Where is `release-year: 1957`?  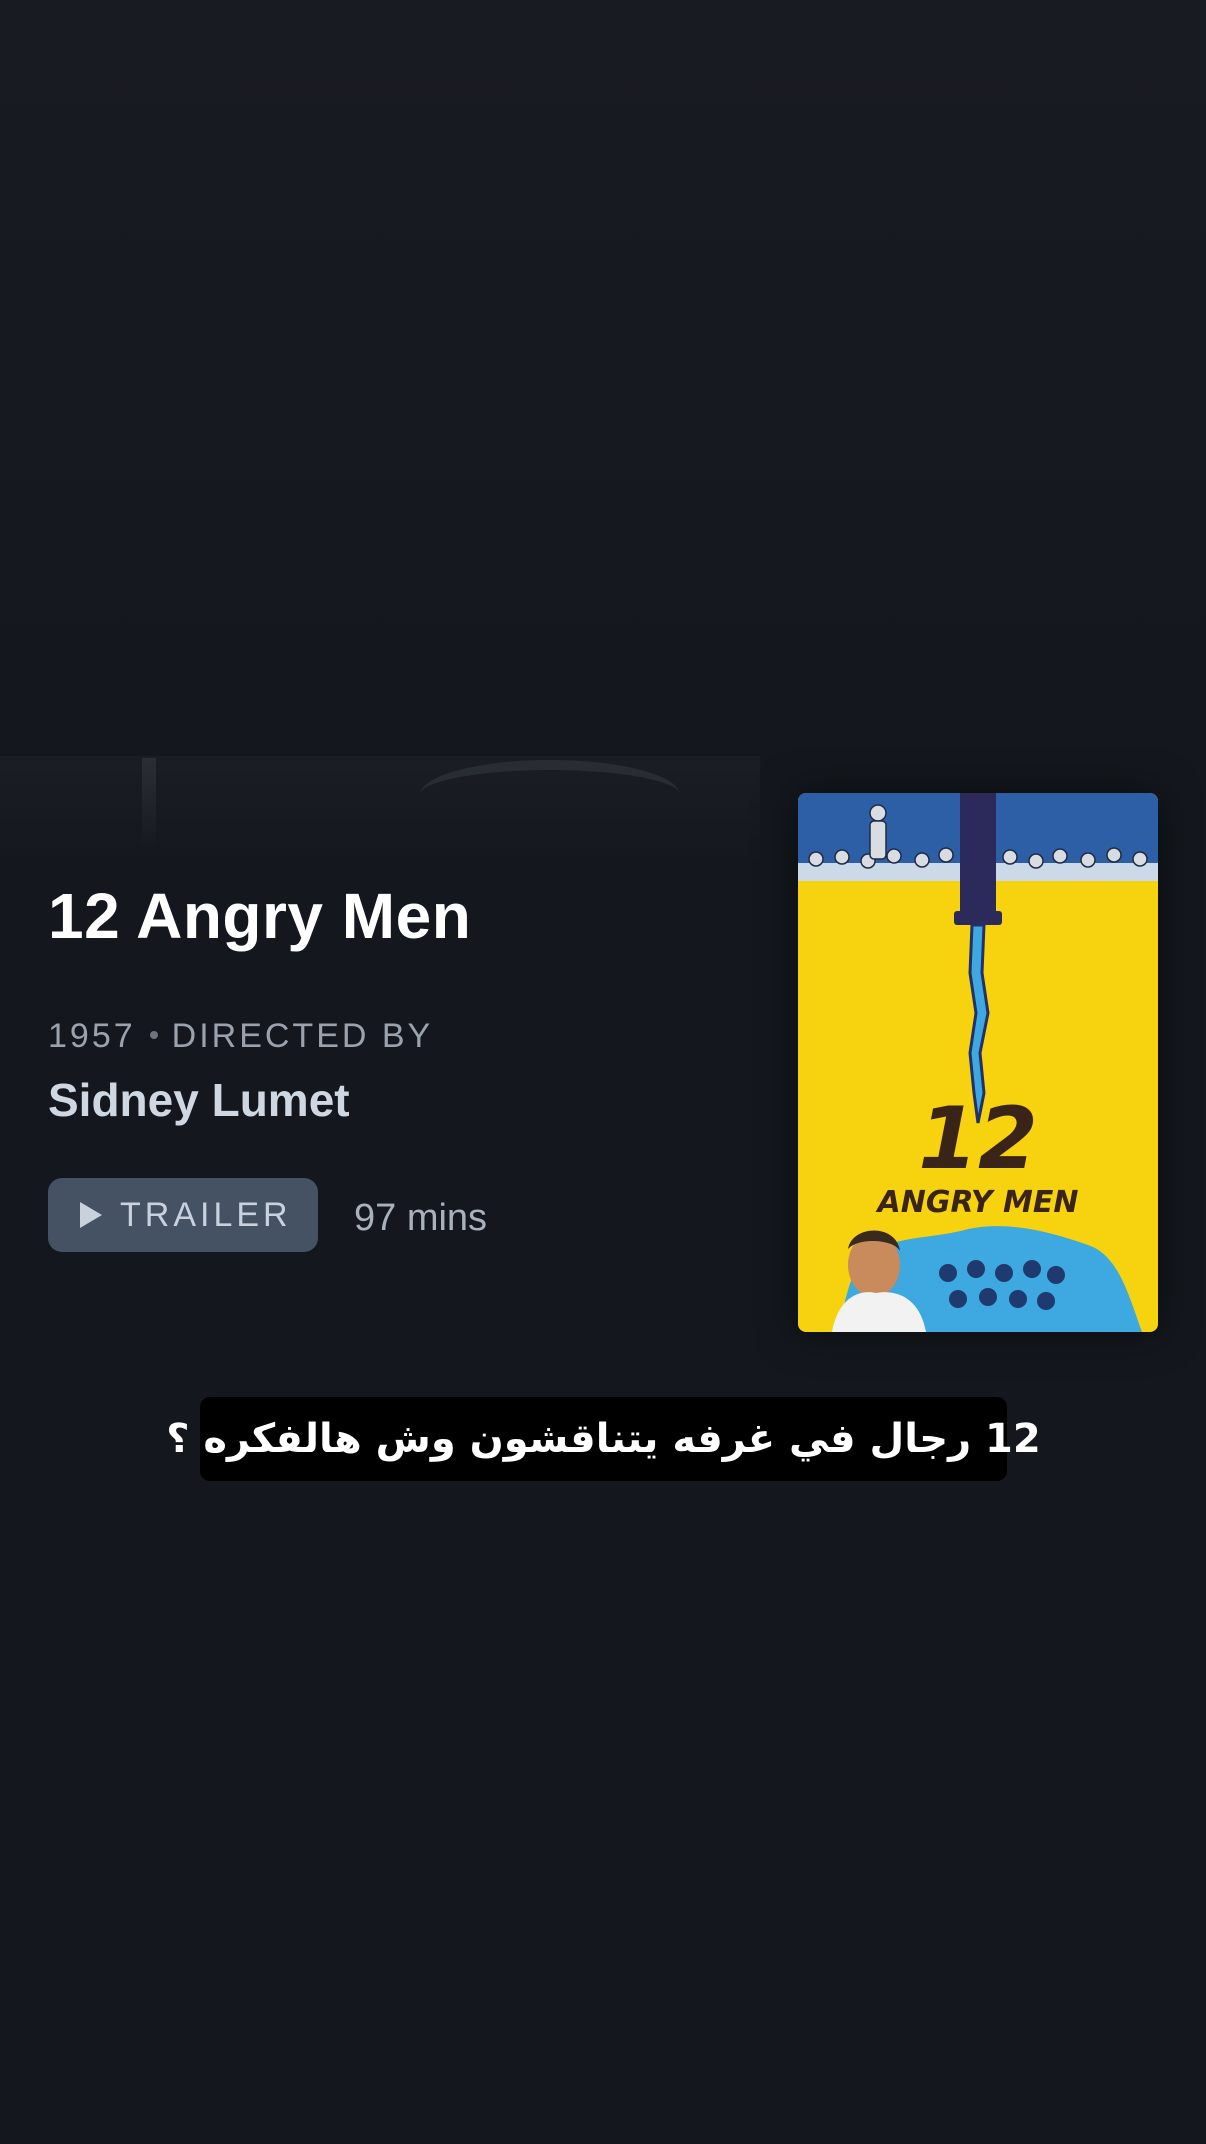 release-year: 1957 is located at coordinates (92, 1036).